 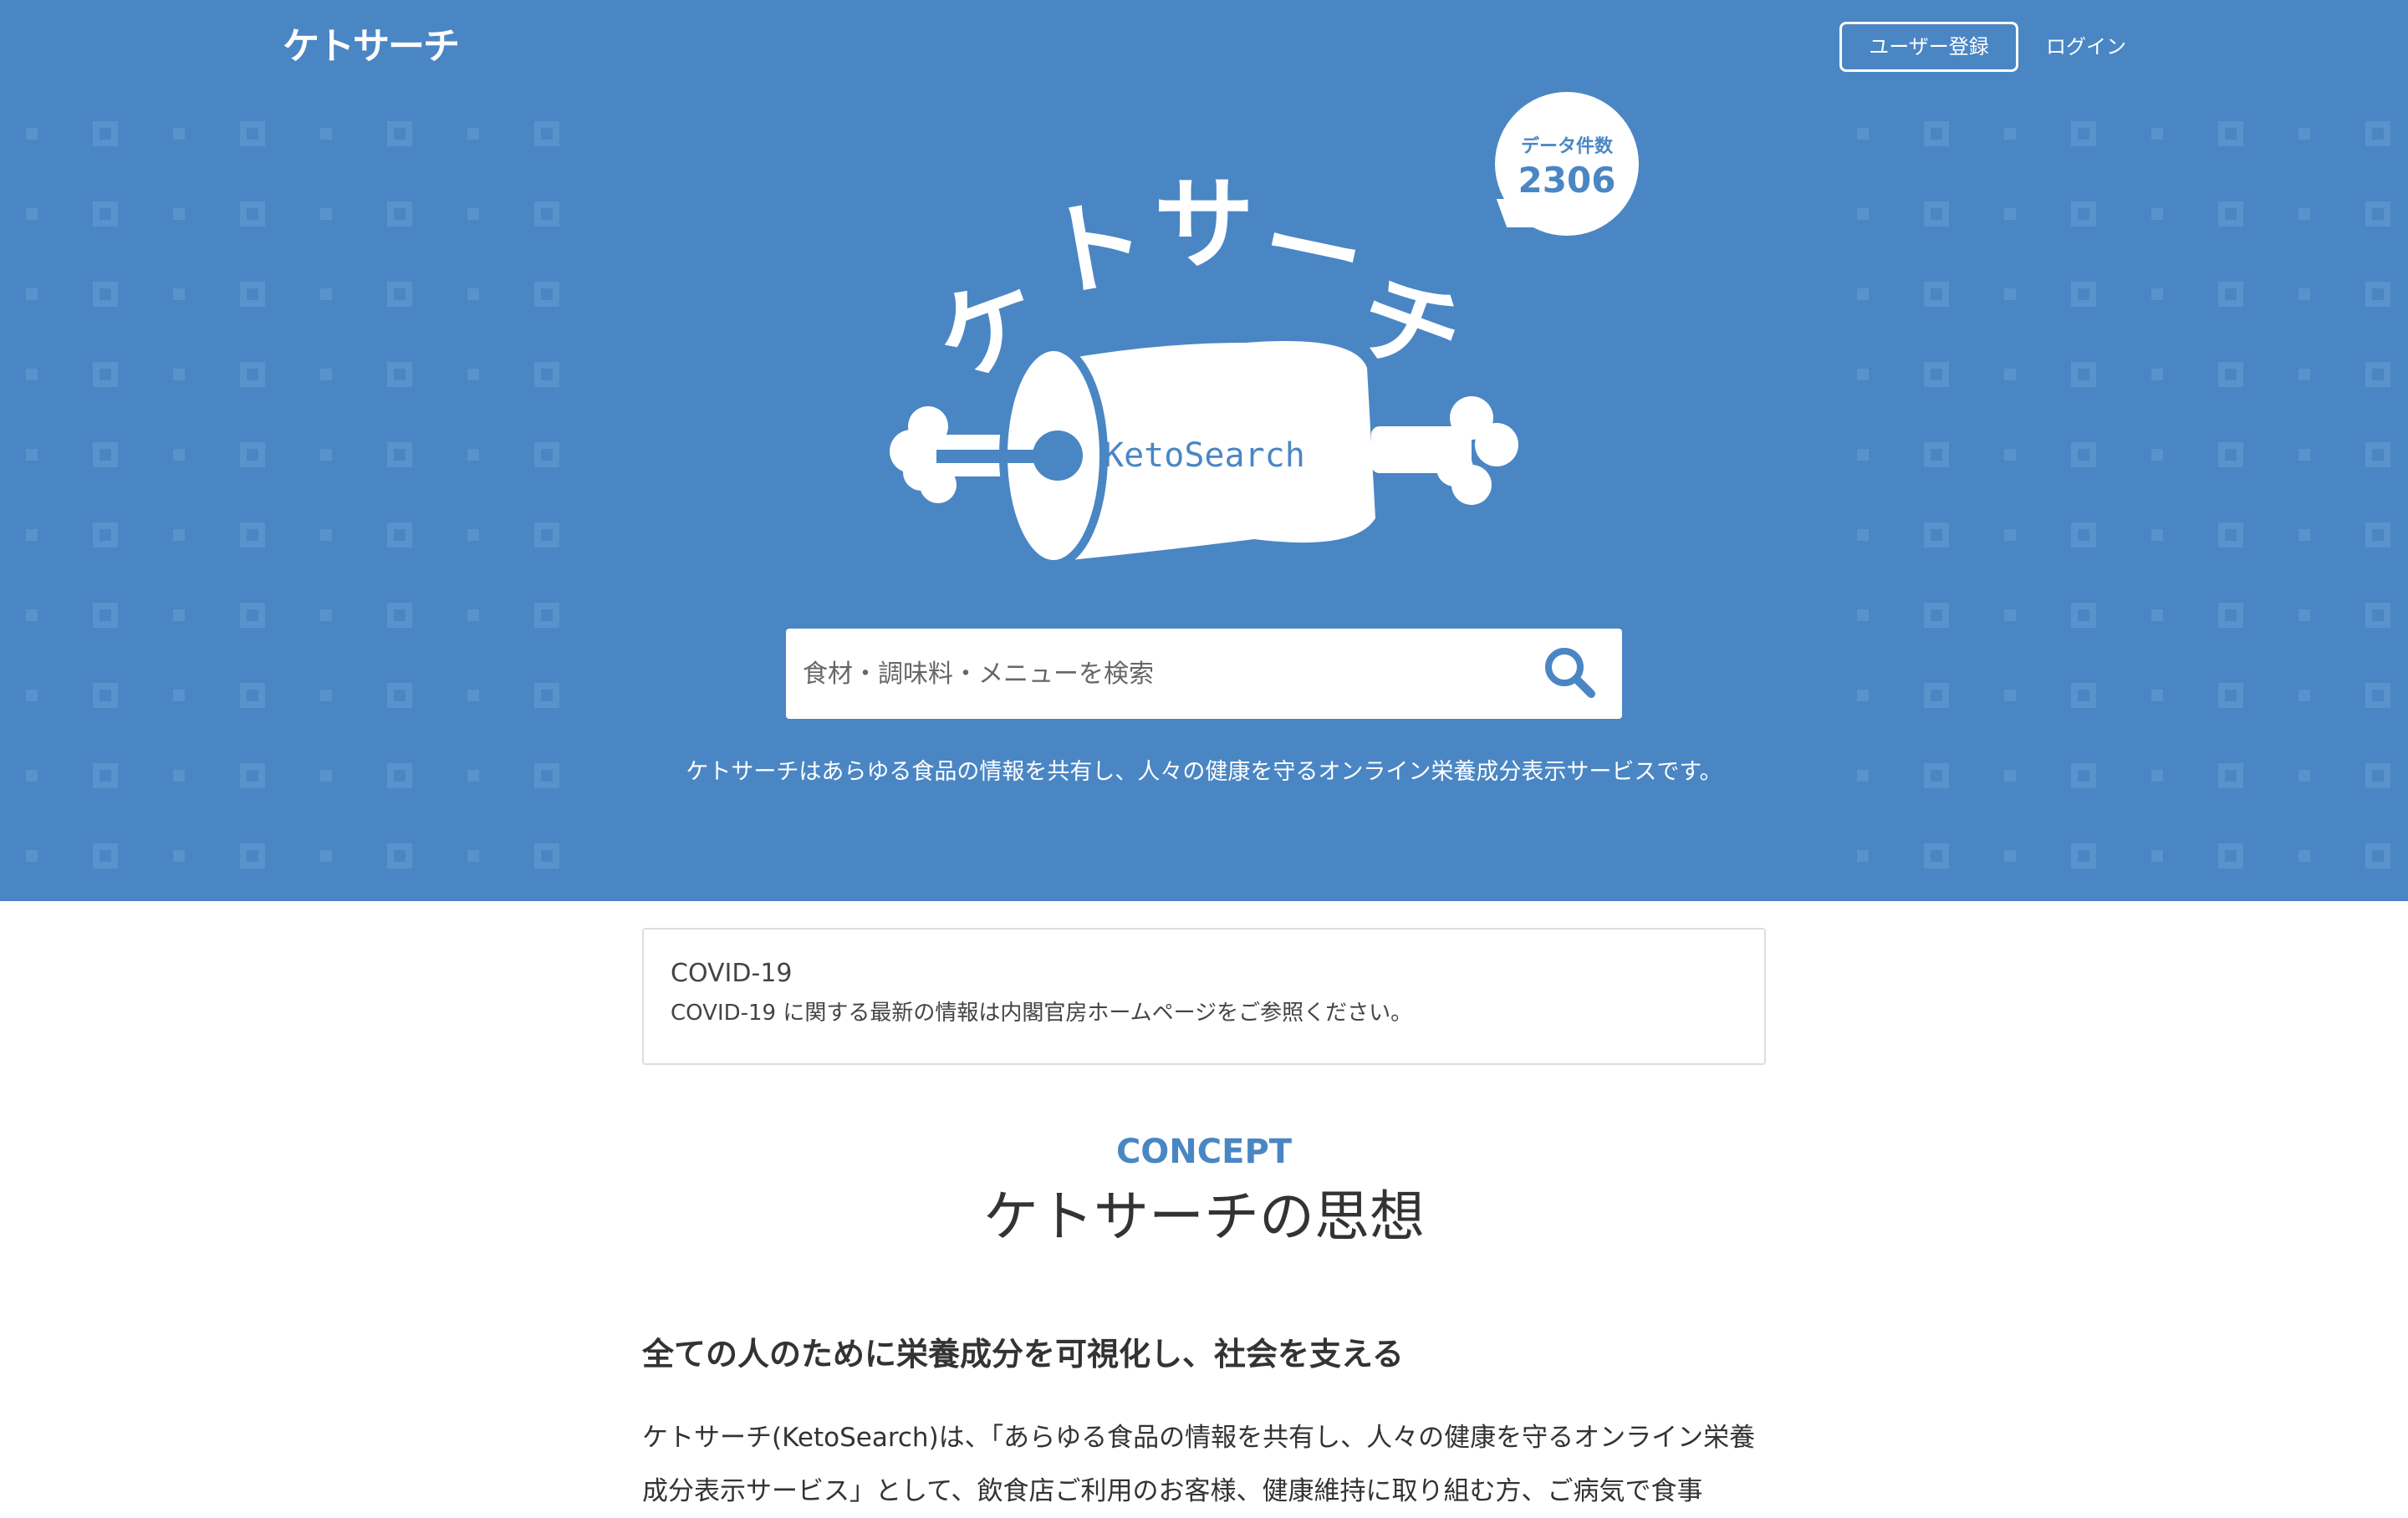 I want to click on search-button, so click(x=1570, y=674).